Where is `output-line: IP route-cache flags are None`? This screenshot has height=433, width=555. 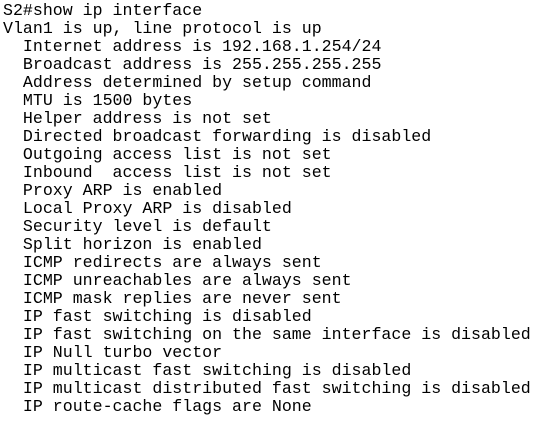 output-line: IP route-cache flags are None is located at coordinates (157, 406).